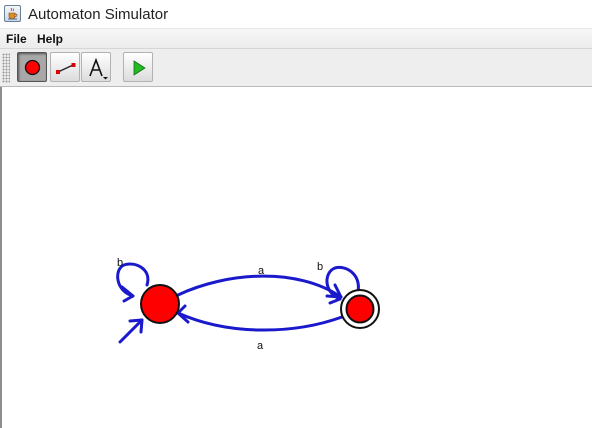  Describe the element at coordinates (260, 321) in the screenshot. I see `transition-q1-q0` at that location.